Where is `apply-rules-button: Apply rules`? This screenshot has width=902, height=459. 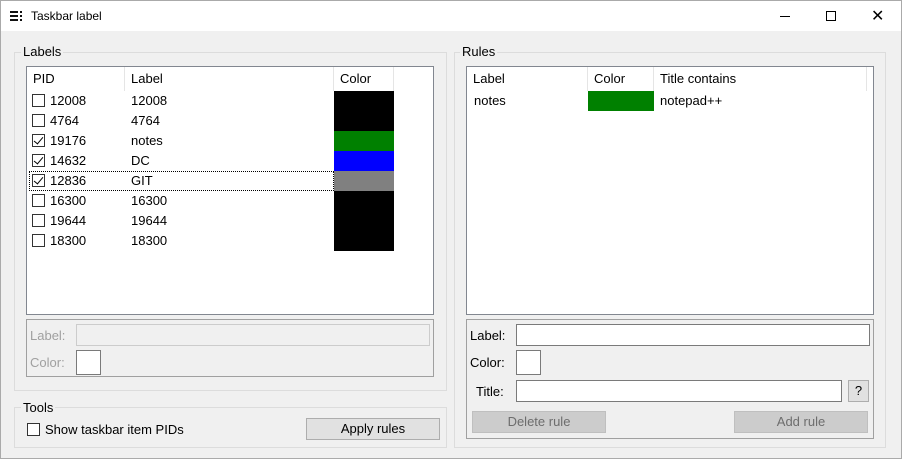
apply-rules-button: Apply rules is located at coordinates (373, 429).